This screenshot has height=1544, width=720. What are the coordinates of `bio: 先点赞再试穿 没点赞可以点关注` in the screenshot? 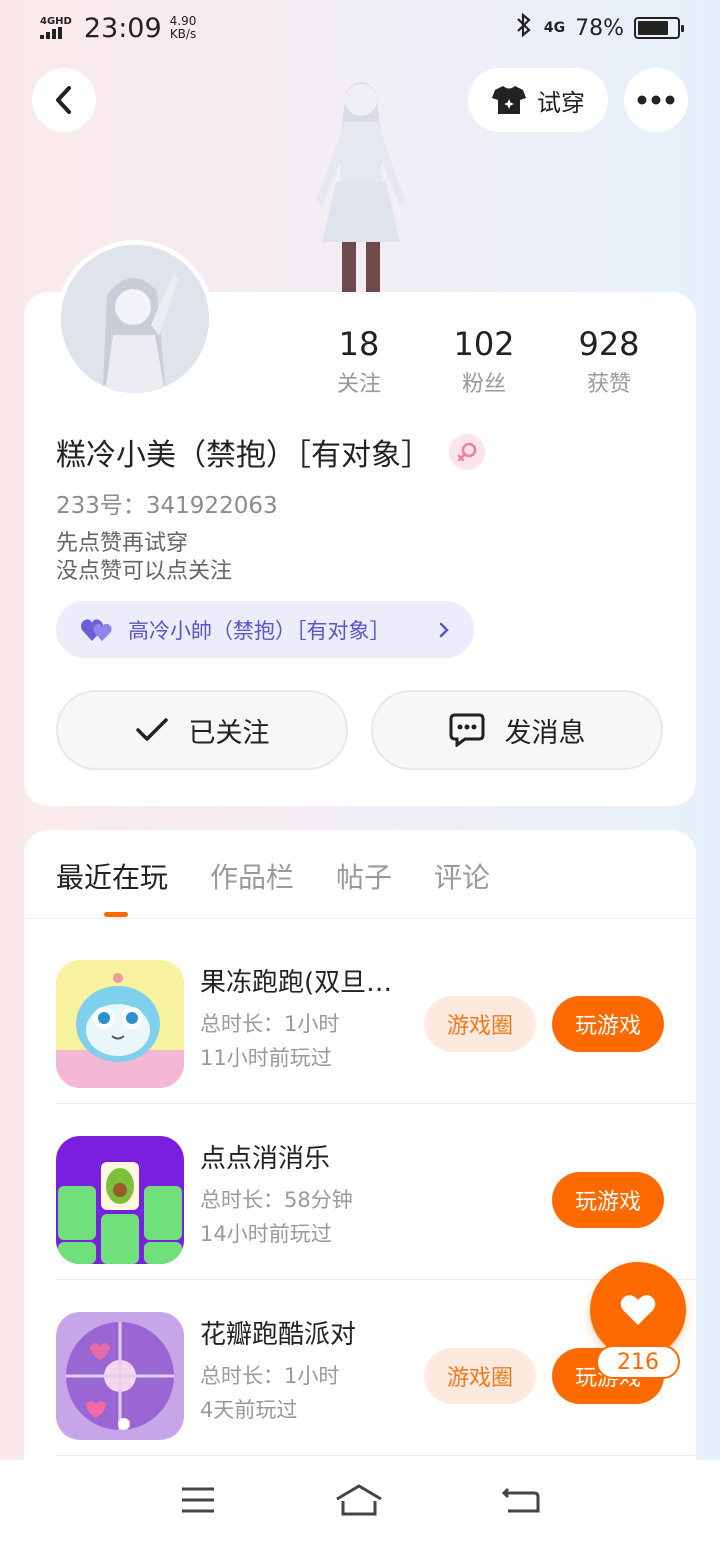 It's located at (144, 557).